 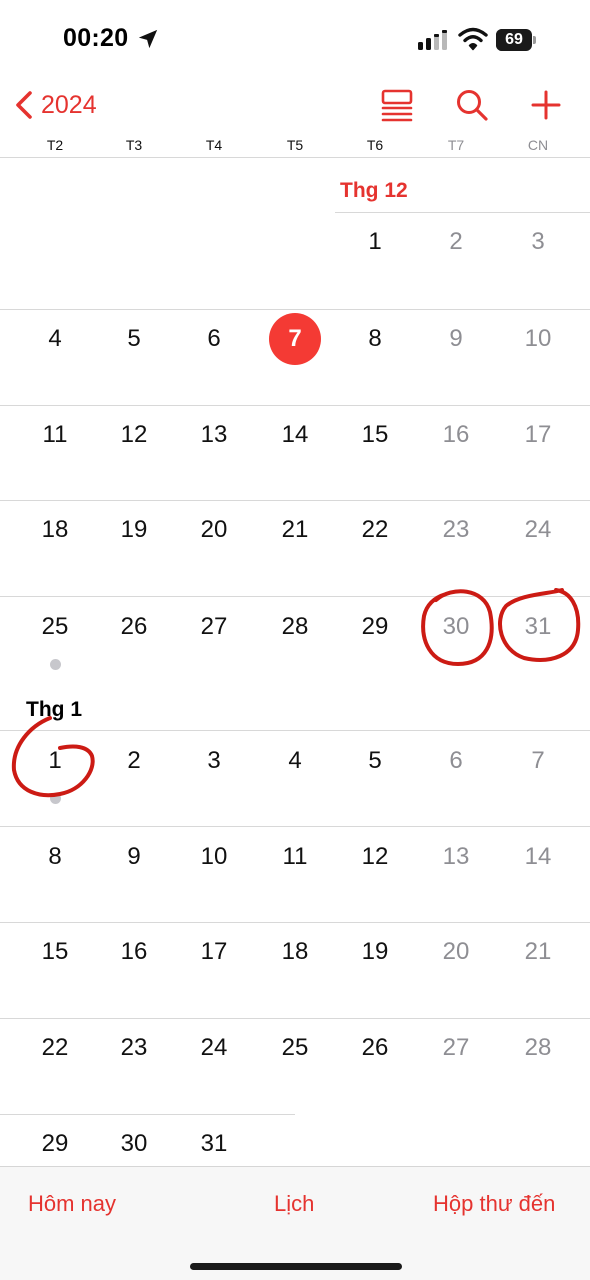 I want to click on today-date-cell: 7, so click(x=295, y=339).